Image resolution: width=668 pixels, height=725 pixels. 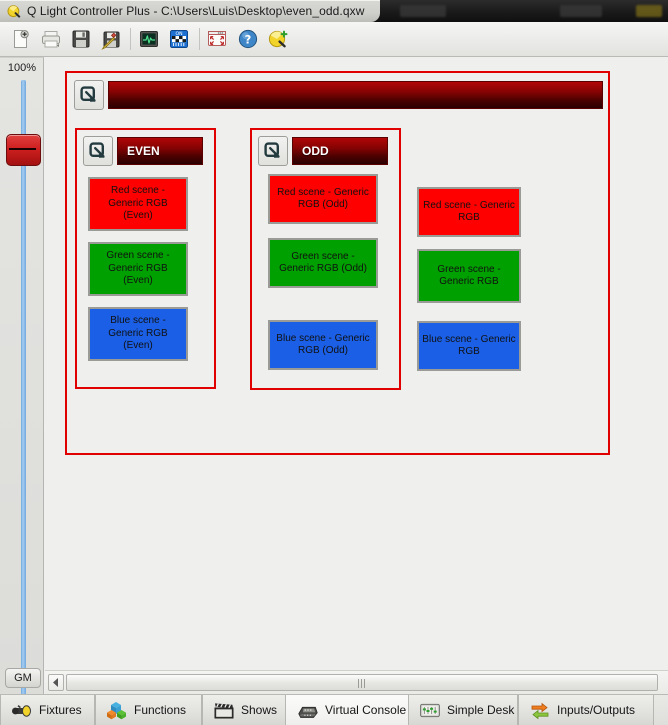 What do you see at coordinates (224, 710) in the screenshot?
I see `clapperboard-icon` at bounding box center [224, 710].